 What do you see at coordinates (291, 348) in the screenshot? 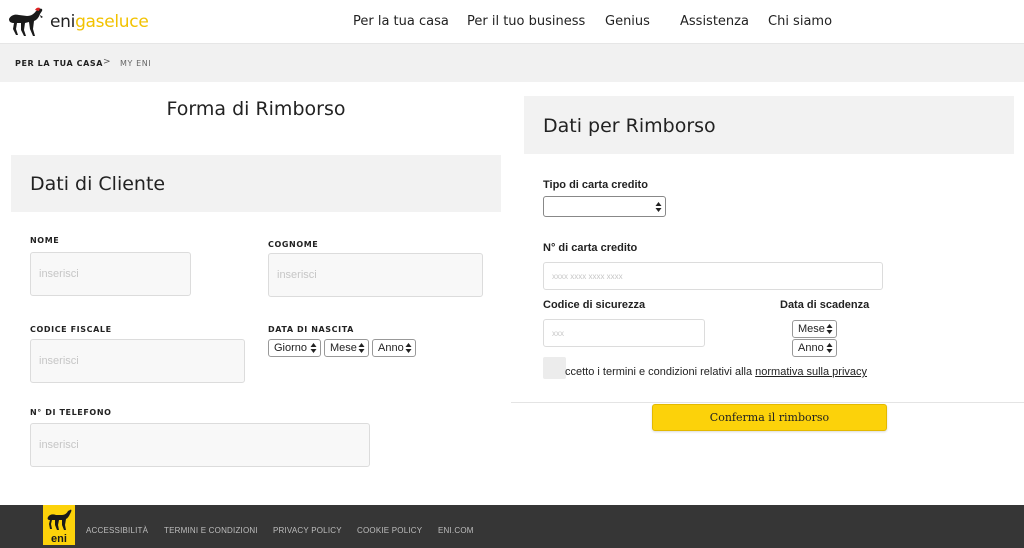
I see `dob-day-value: Giorno` at bounding box center [291, 348].